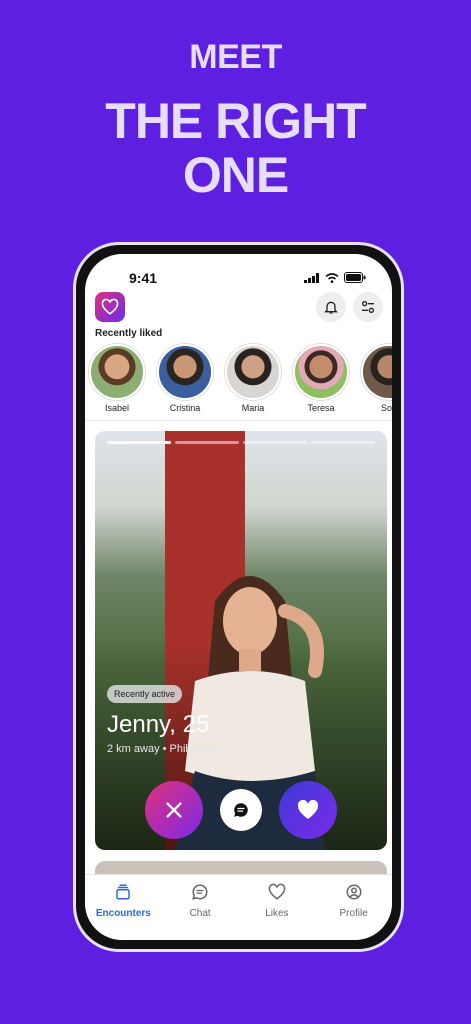  I want to click on status-time: 9:41, so click(143, 278).